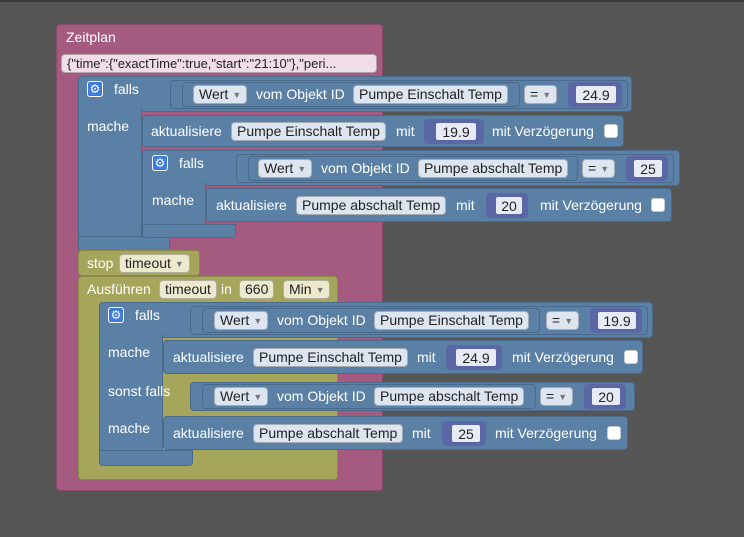 The image size is (744, 537). Describe the element at coordinates (591, 205) in the screenshot. I see `if2-delay-label: mit Verzögerung` at that location.